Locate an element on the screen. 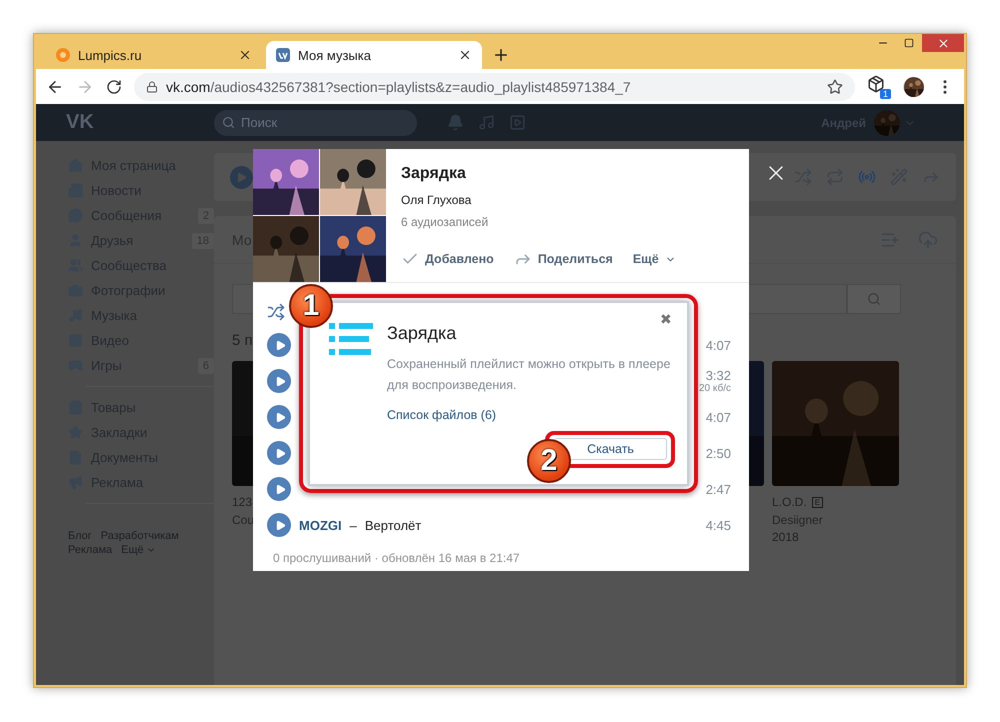 This screenshot has width=1000, height=722. extension-badge: 1 is located at coordinates (885, 93).